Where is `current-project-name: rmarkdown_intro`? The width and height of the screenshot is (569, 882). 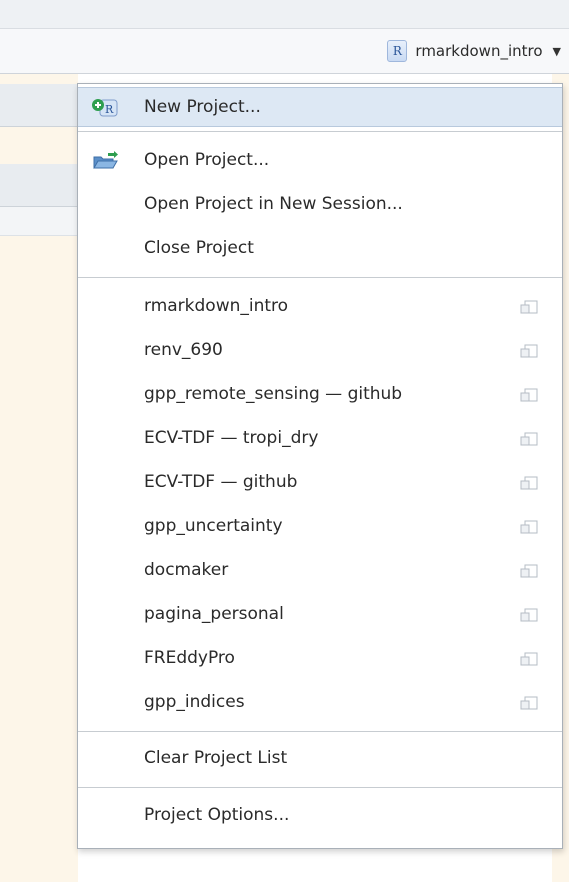 current-project-name: rmarkdown_intro is located at coordinates (479, 51).